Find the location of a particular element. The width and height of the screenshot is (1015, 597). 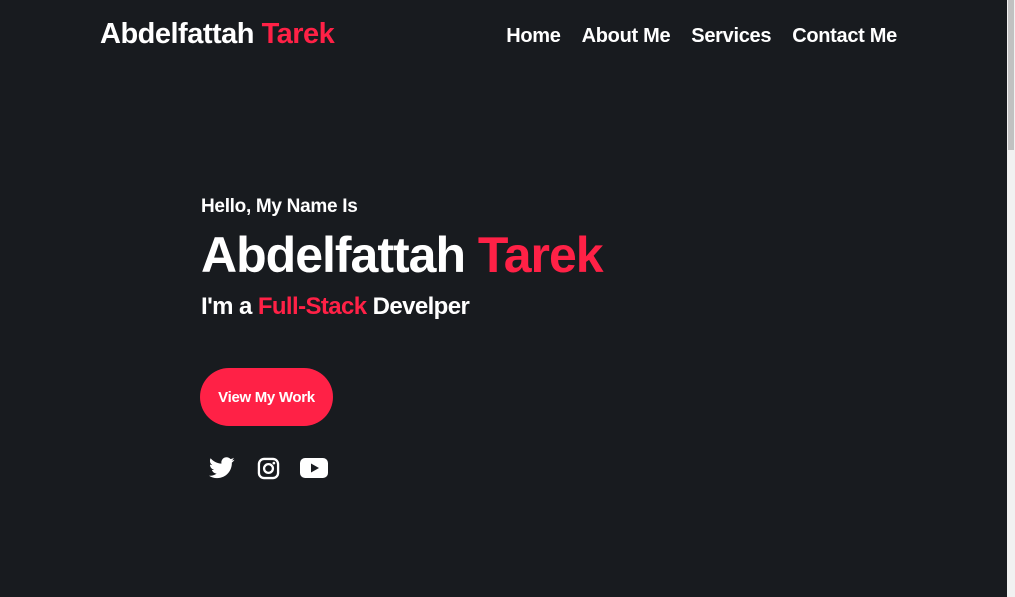

main-nav: Home About Me Services Contact Me is located at coordinates (691, 36).